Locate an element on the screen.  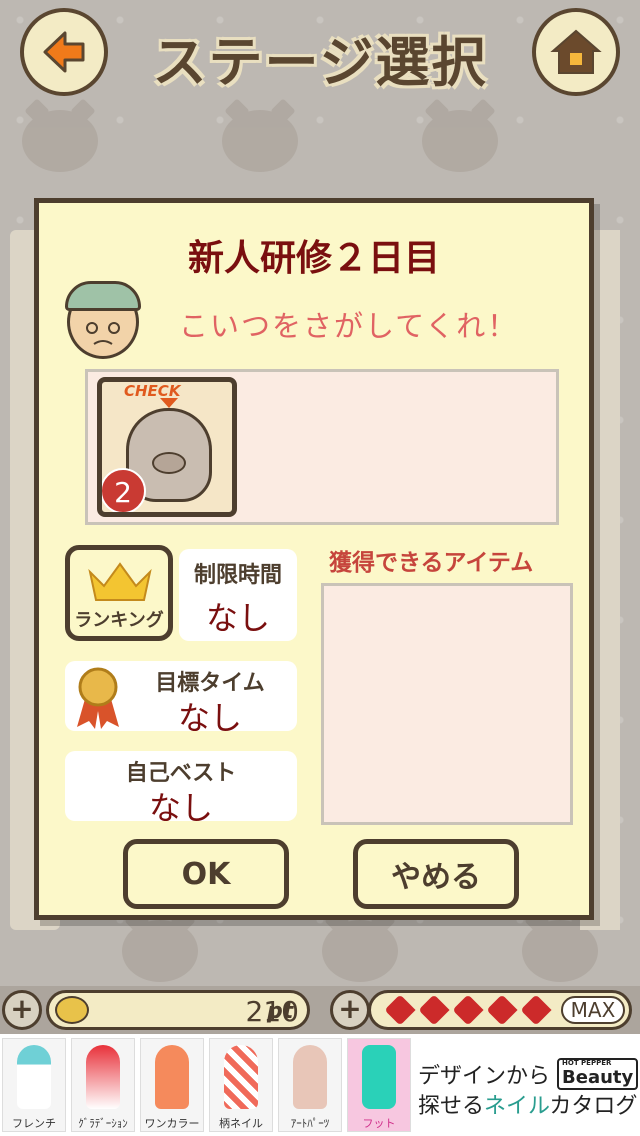
ad-subline: 探せるネイルカタログ is located at coordinates (528, 1106).